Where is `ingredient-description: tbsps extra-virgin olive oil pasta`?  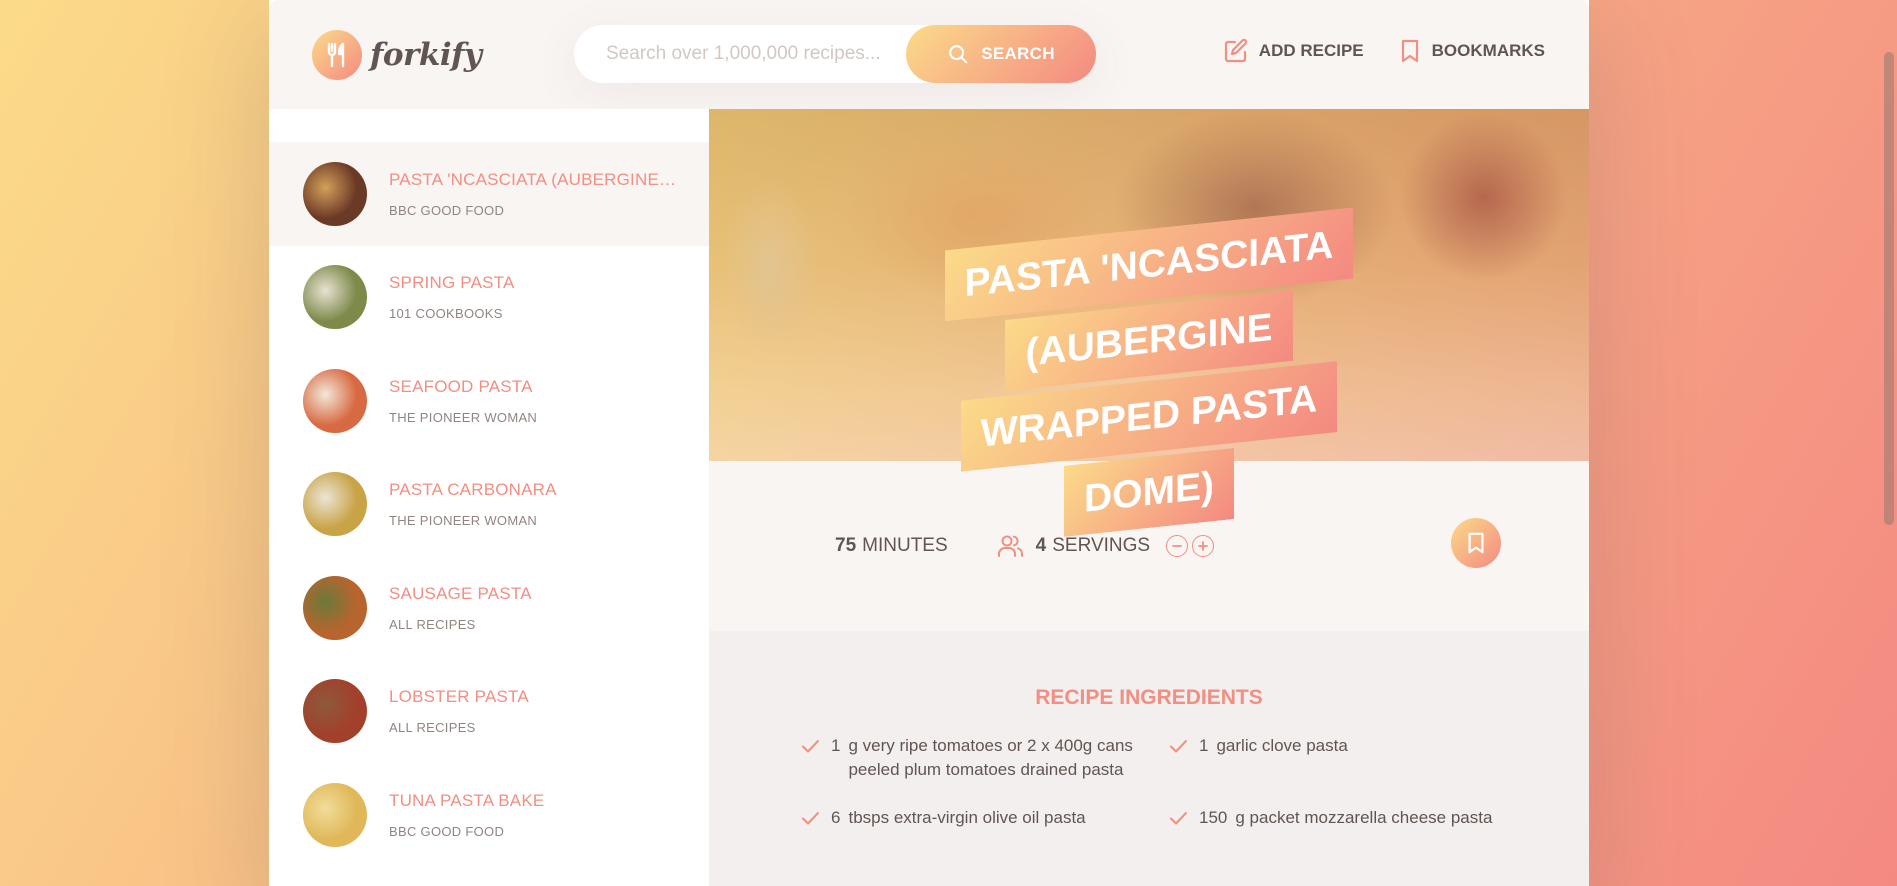 ingredient-description: tbsps extra-virgin olive oil pasta is located at coordinates (967, 817).